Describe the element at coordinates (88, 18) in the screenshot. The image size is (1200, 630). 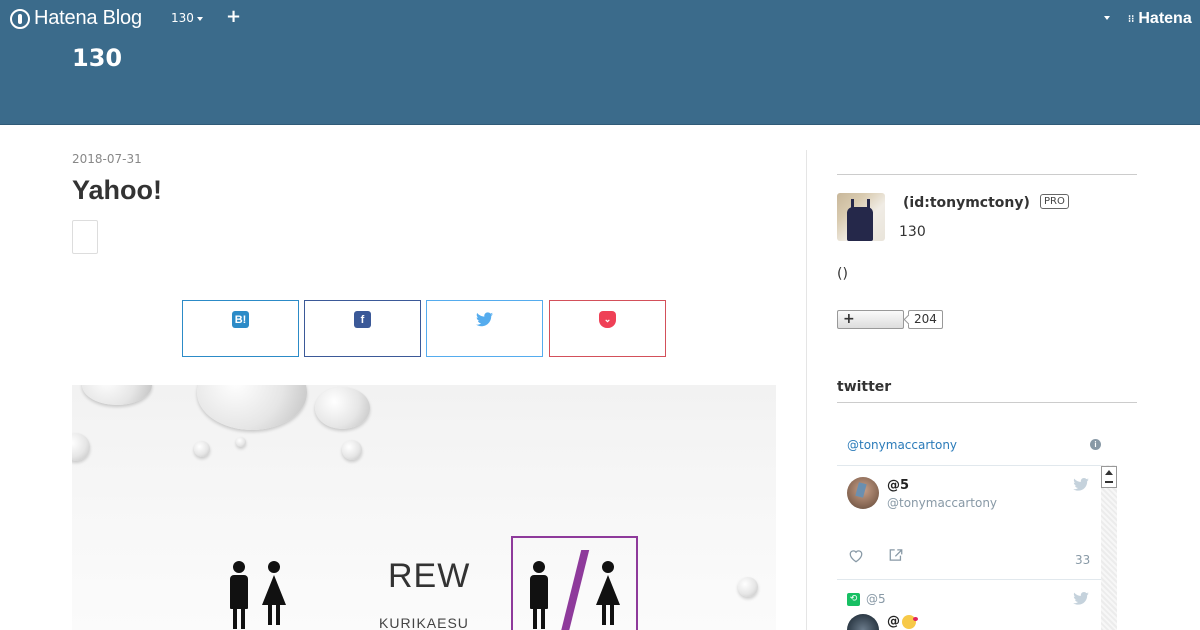
I see `brand-name: Hatena Blog` at that location.